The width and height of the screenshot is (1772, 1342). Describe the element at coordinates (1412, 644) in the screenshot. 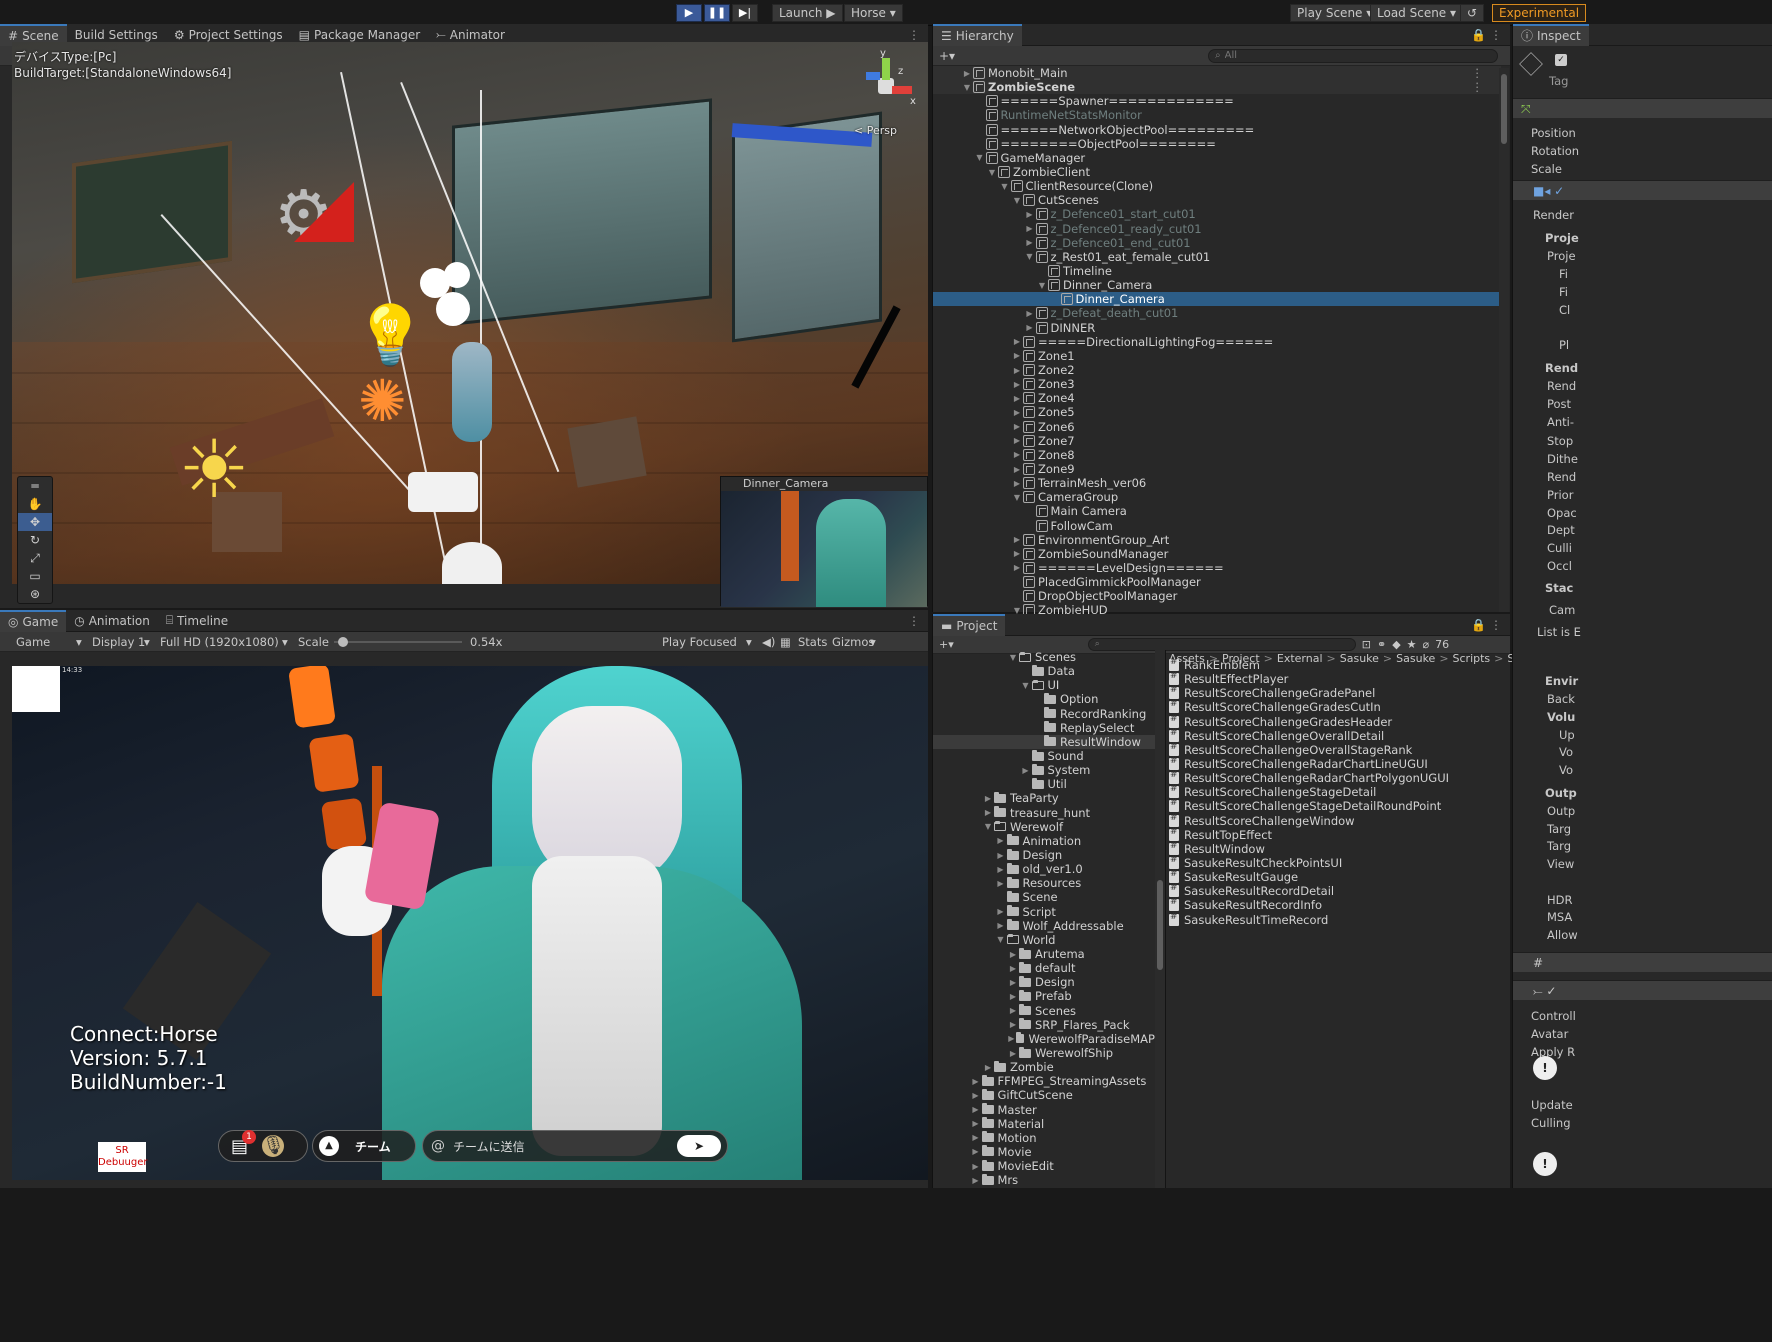

I see `favorite-icon: ★` at that location.